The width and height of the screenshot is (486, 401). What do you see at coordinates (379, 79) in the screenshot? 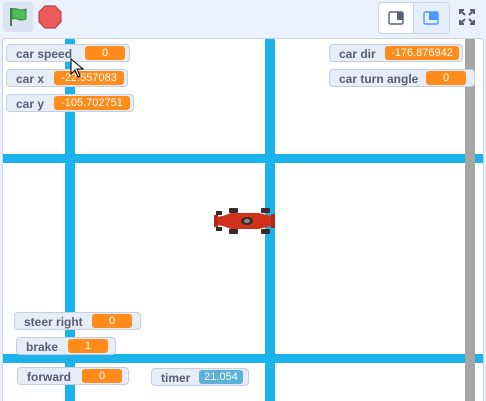
I see `monitor-label: car turn angle` at bounding box center [379, 79].